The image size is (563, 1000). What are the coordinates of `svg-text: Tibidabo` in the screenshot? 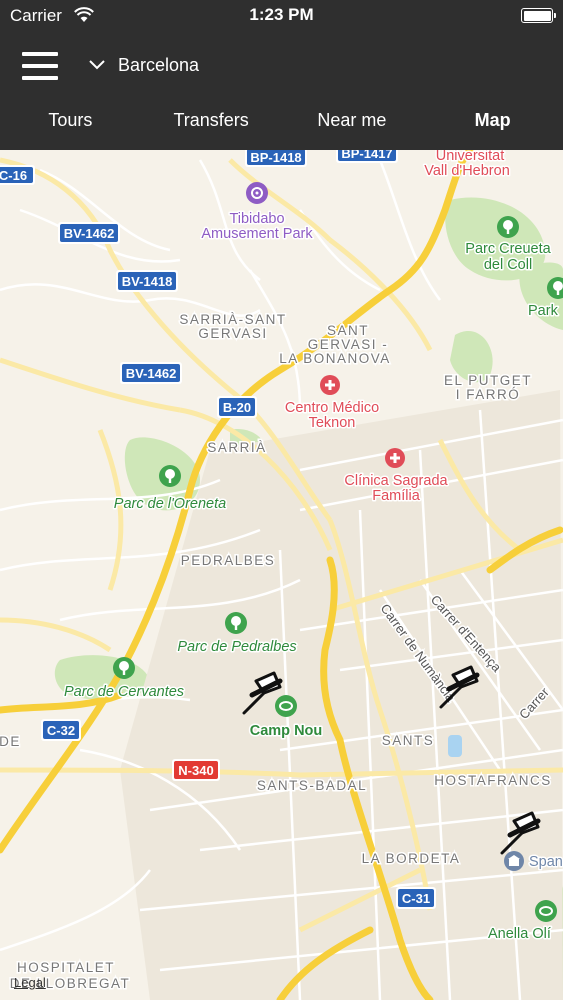 It's located at (256, 219).